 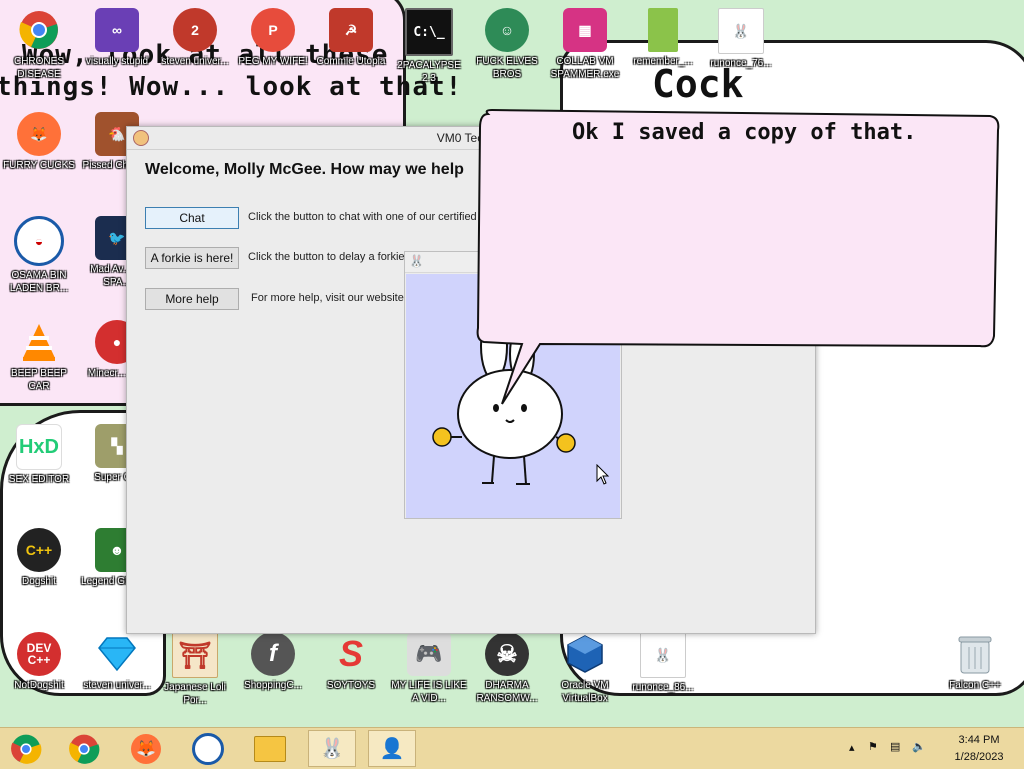 What do you see at coordinates (192, 218) in the screenshot?
I see `chat-button: Chat` at bounding box center [192, 218].